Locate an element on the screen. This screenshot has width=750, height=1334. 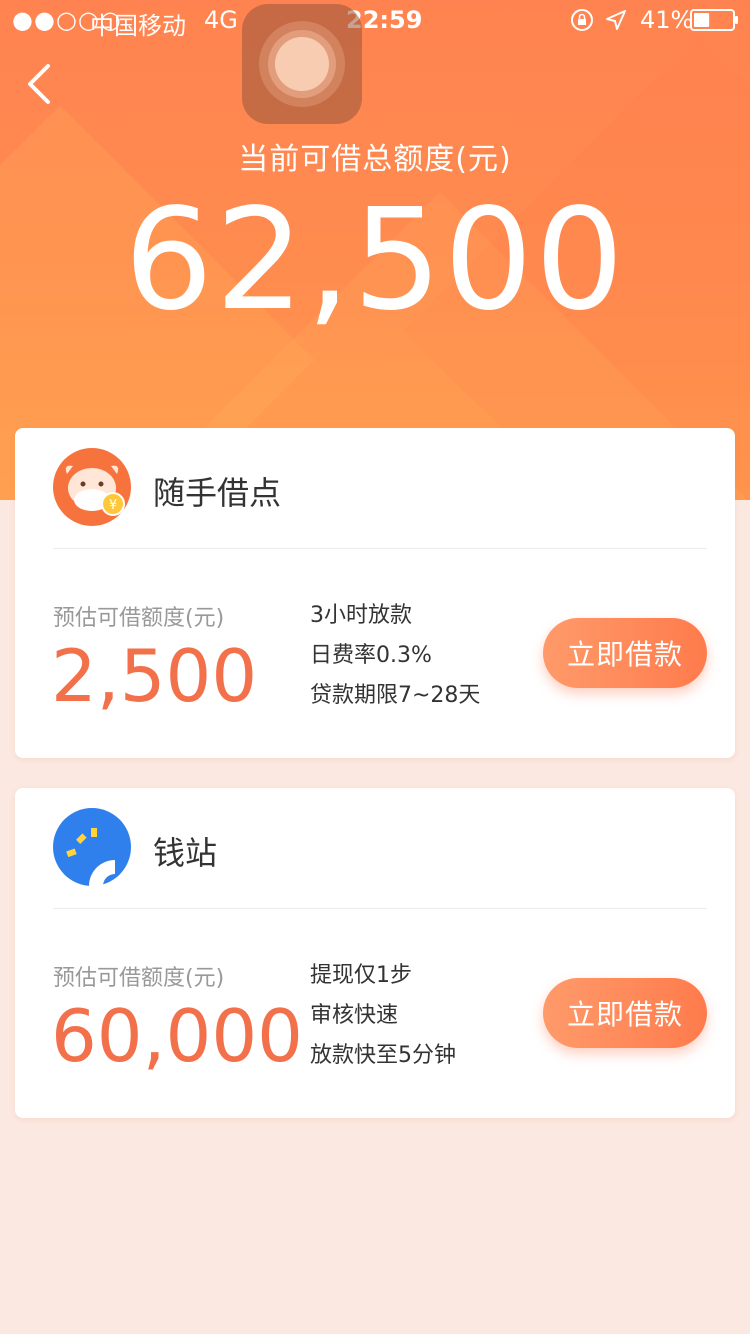
estimated-credit-amount: 60,000 is located at coordinates (177, 1036).